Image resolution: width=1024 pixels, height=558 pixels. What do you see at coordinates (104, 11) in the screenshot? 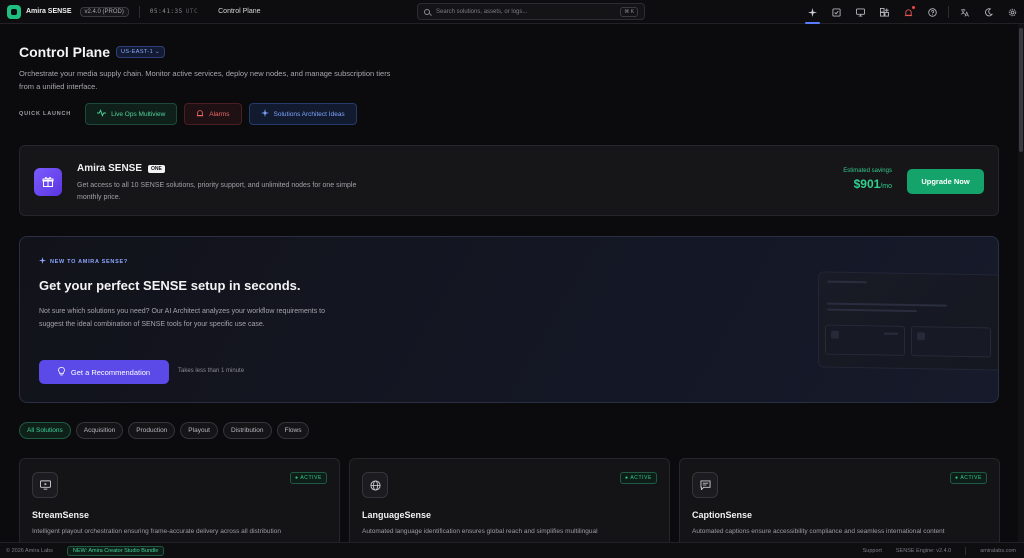
I see `version-badge: v2.4.0 (PROD)` at bounding box center [104, 11].